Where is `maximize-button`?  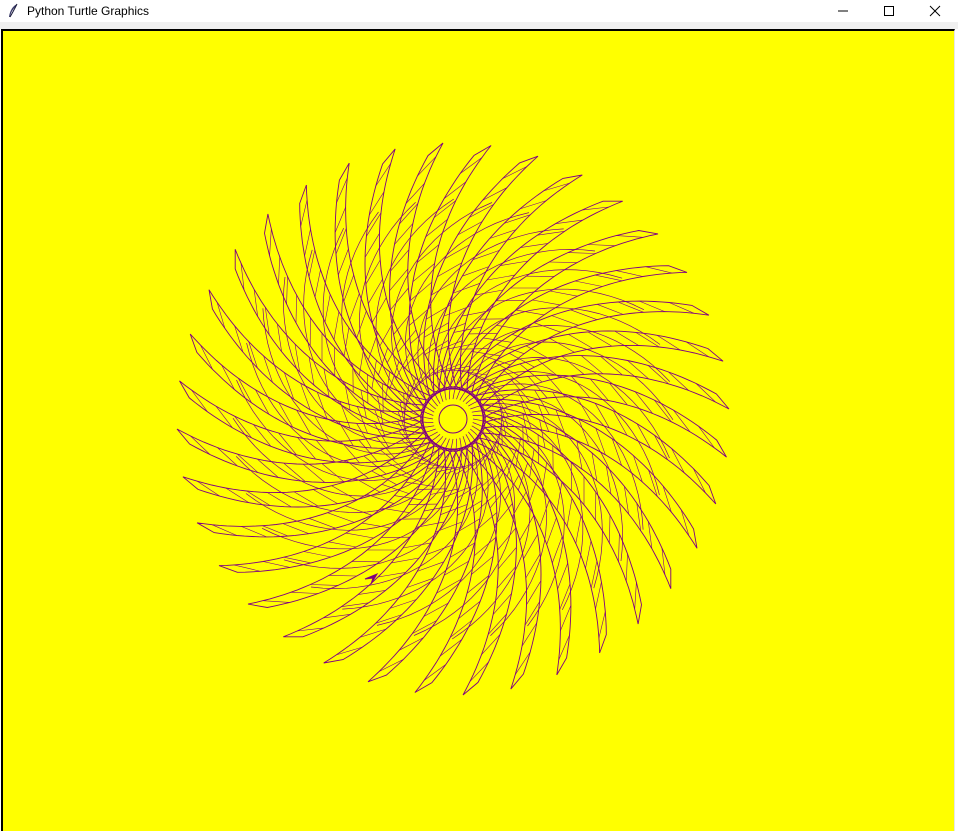
maximize-button is located at coordinates (889, 11).